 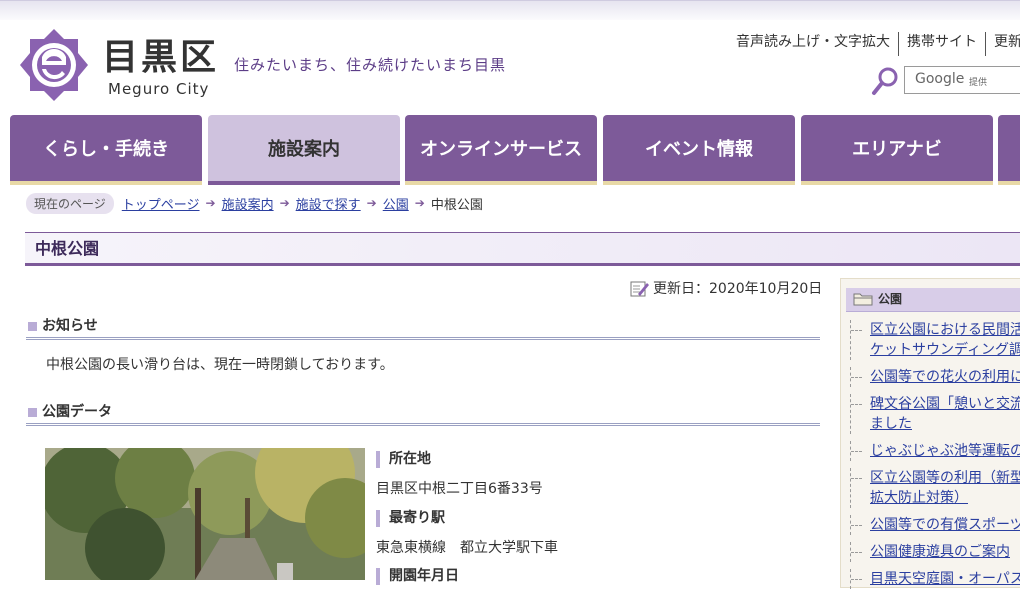 What do you see at coordinates (933, 300) in the screenshot?
I see `sidebar-heading: 公園` at bounding box center [933, 300].